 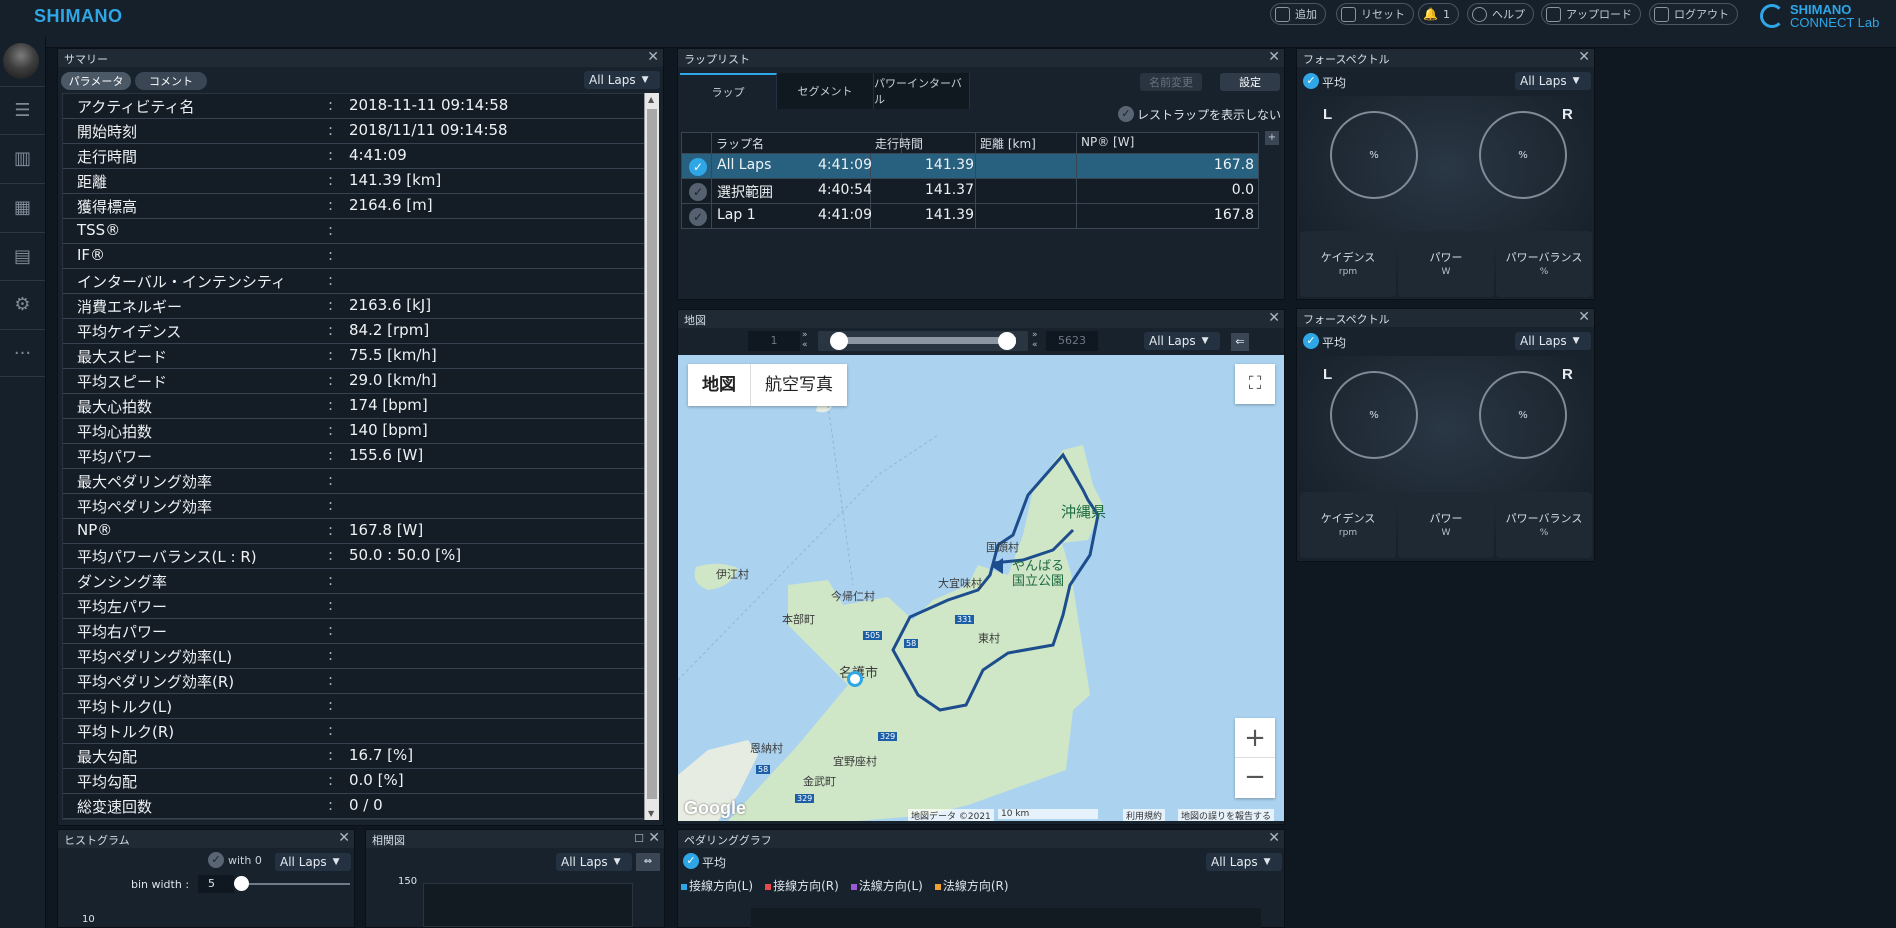 What do you see at coordinates (129, 332) in the screenshot?
I see `summary-key: 平均ケイデンス` at bounding box center [129, 332].